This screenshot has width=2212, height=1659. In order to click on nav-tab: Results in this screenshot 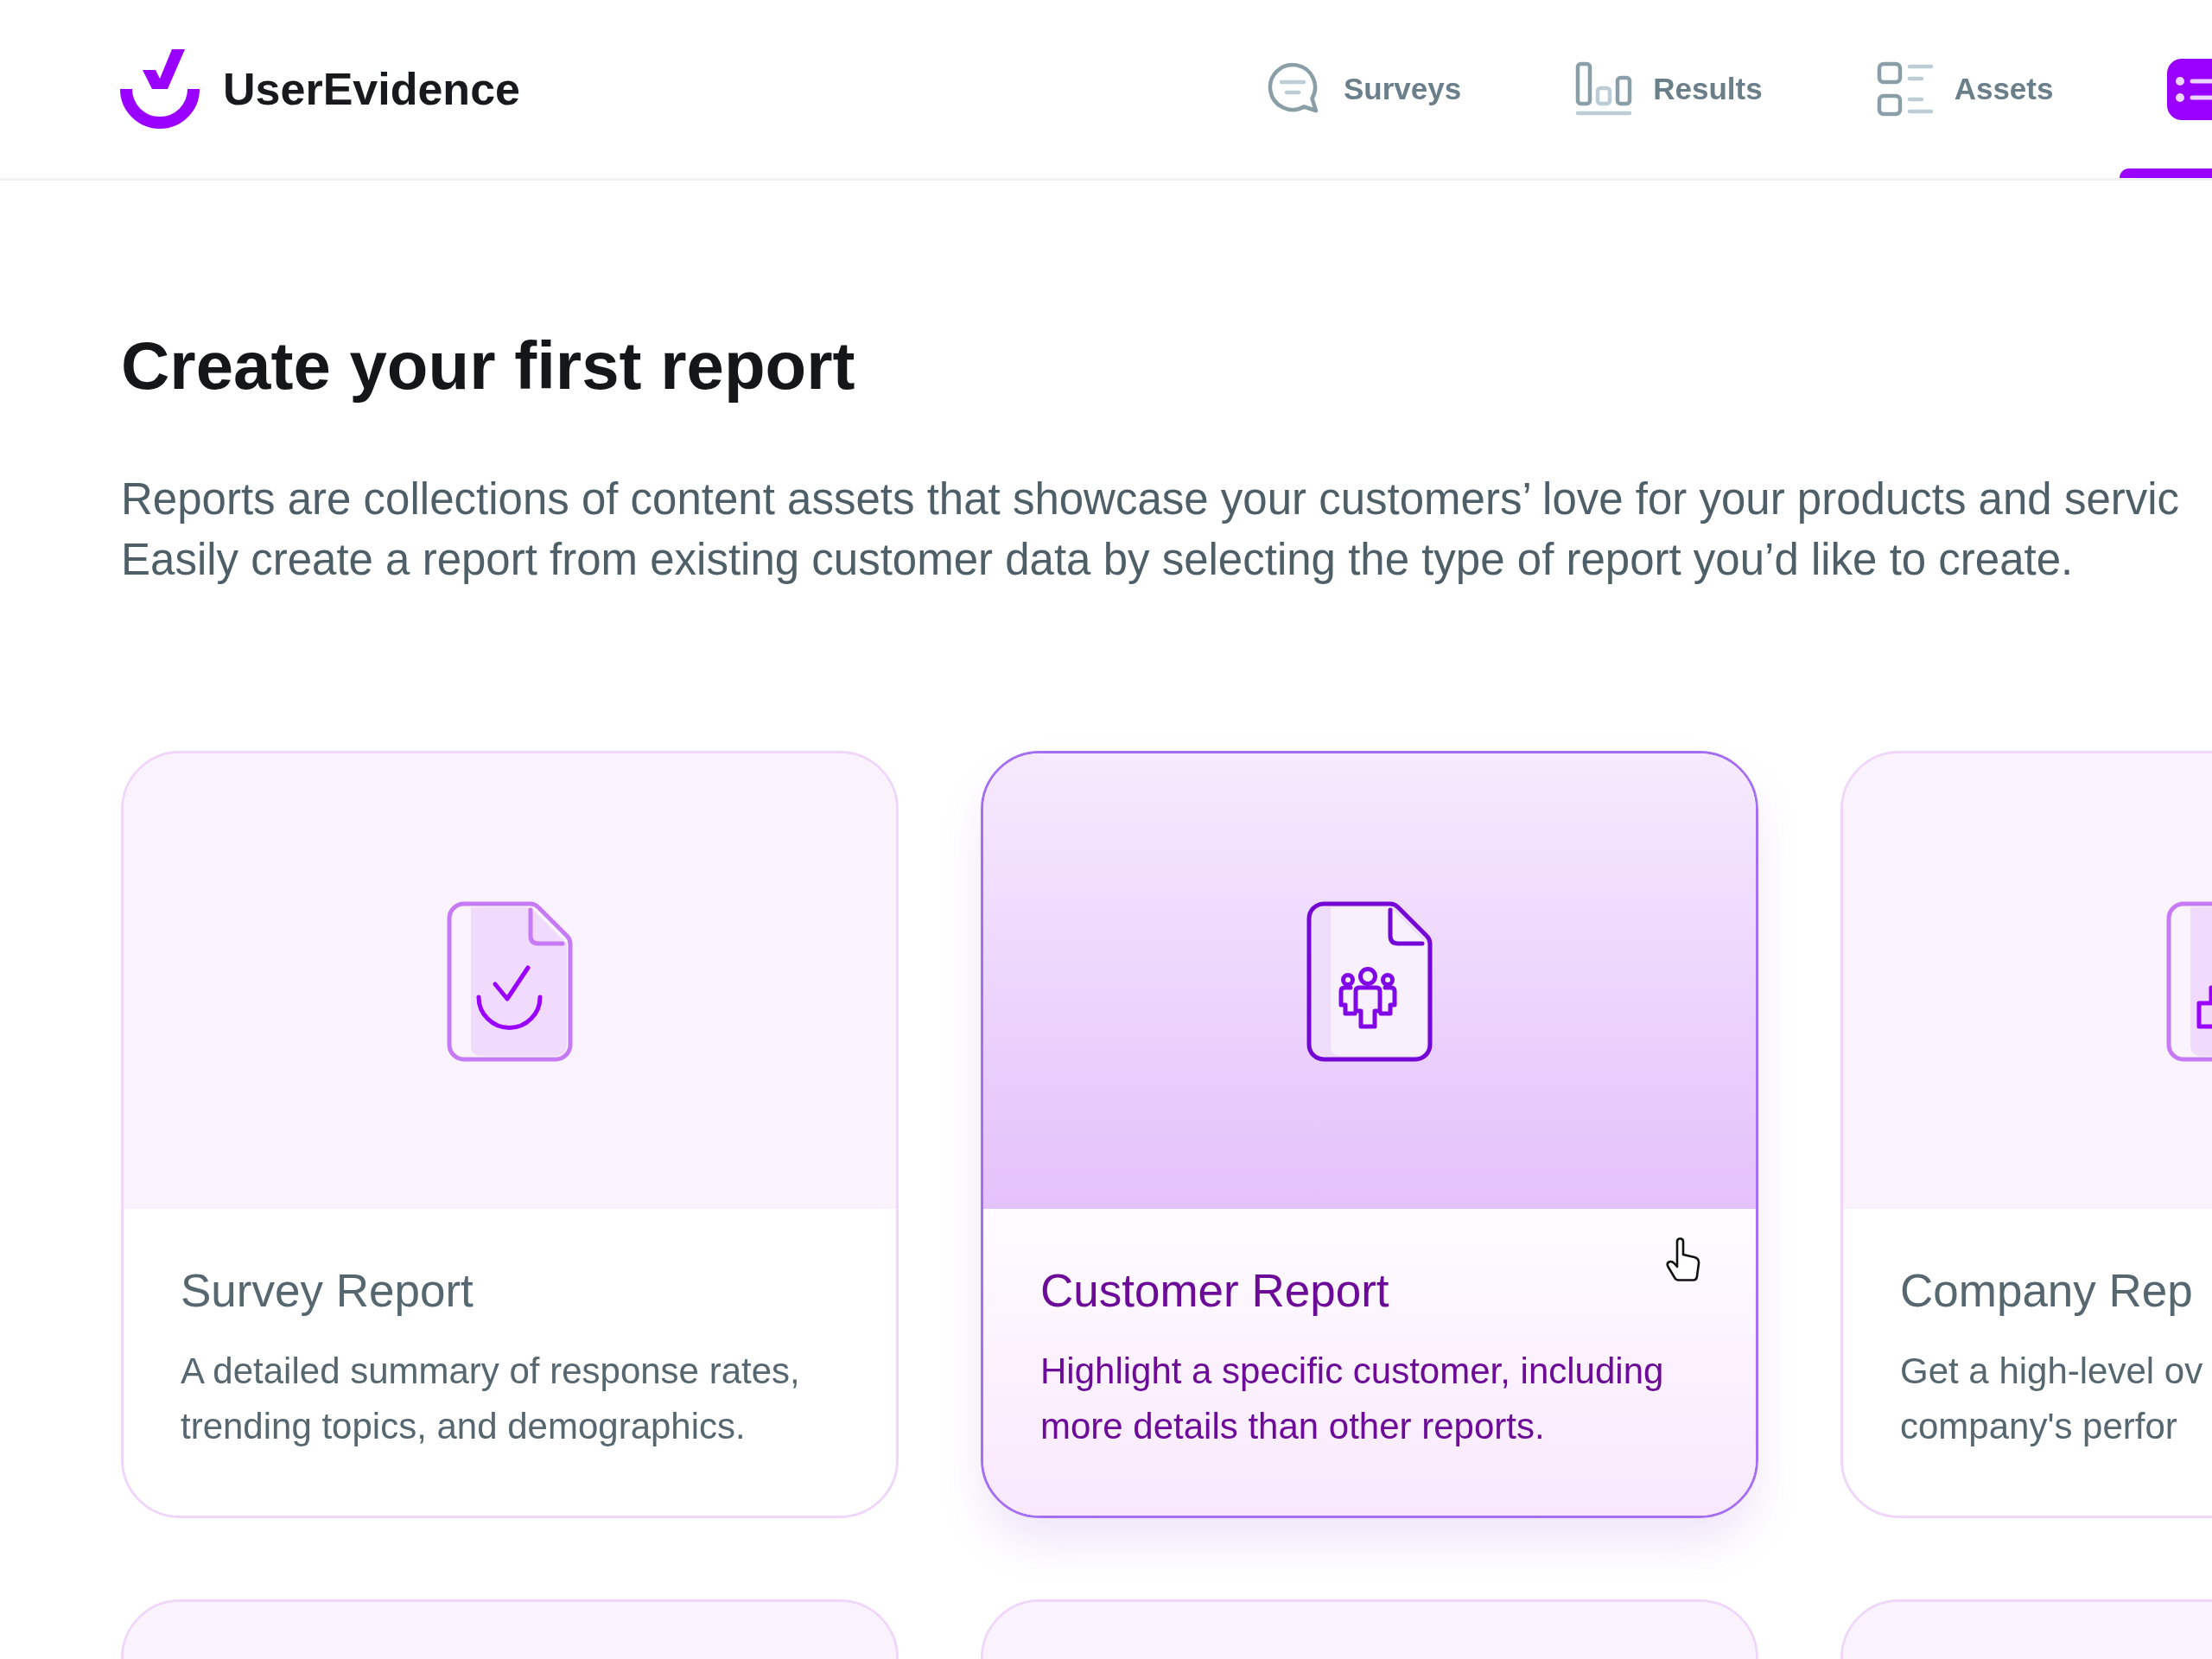, I will do `click(1669, 89)`.